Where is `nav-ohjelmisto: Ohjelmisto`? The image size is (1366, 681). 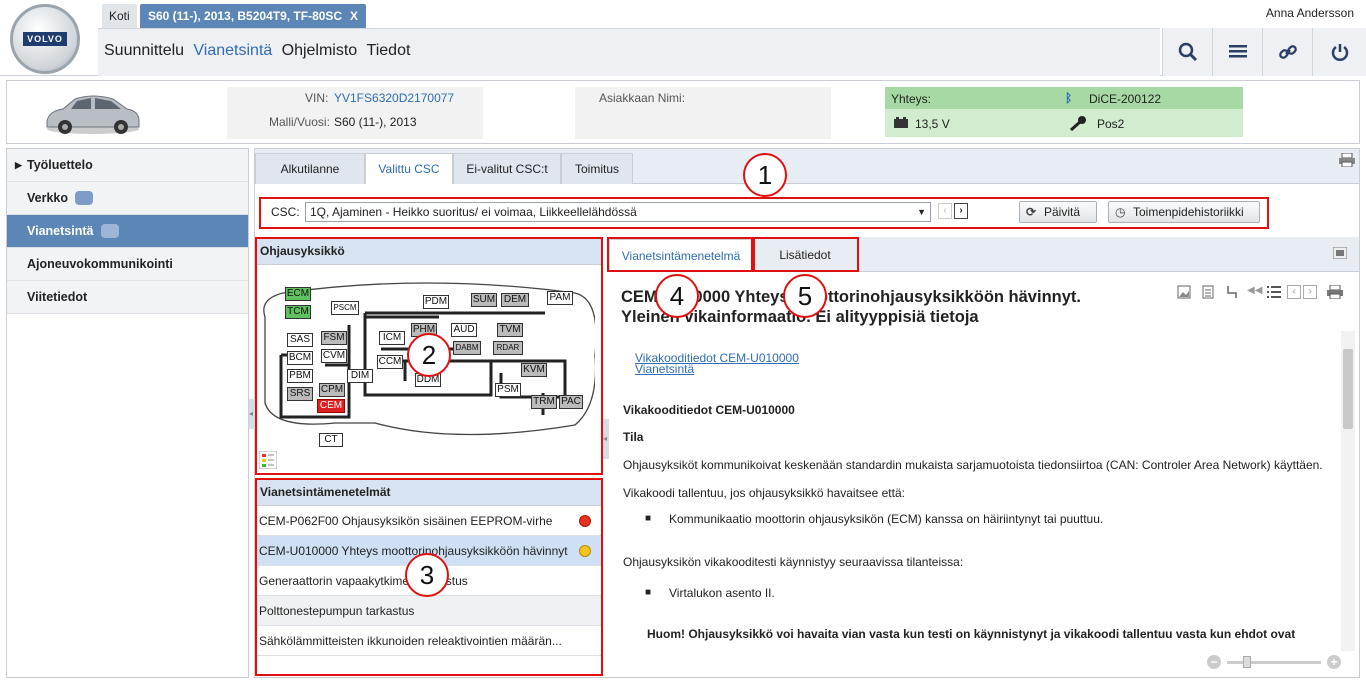
nav-ohjelmisto: Ohjelmisto is located at coordinates (320, 51).